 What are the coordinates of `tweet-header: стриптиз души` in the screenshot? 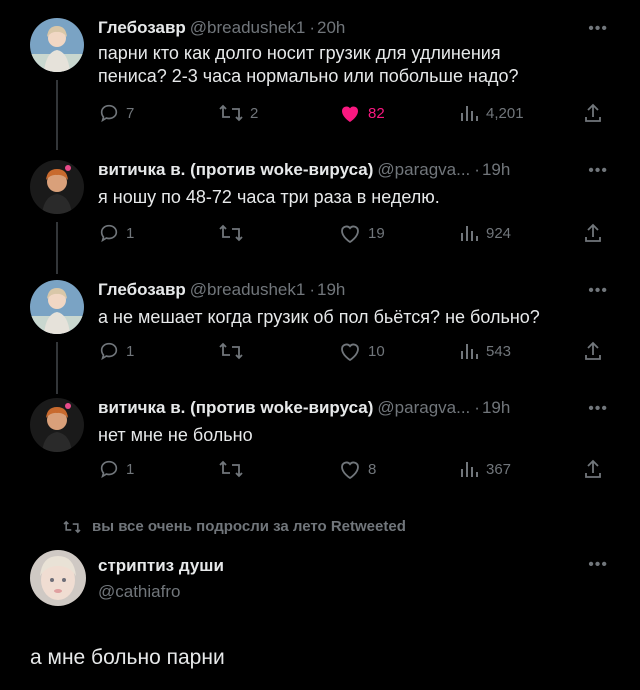 It's located at (161, 566).